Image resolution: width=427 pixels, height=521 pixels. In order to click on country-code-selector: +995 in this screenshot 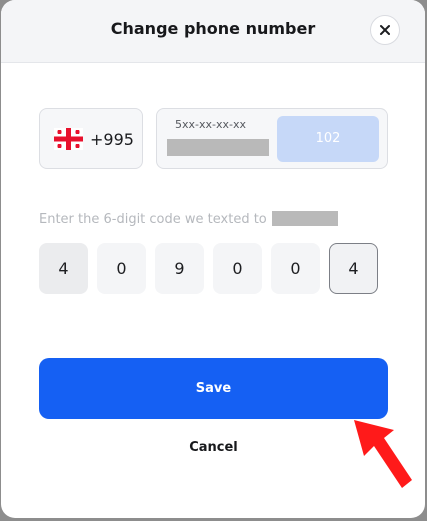, I will do `click(91, 138)`.